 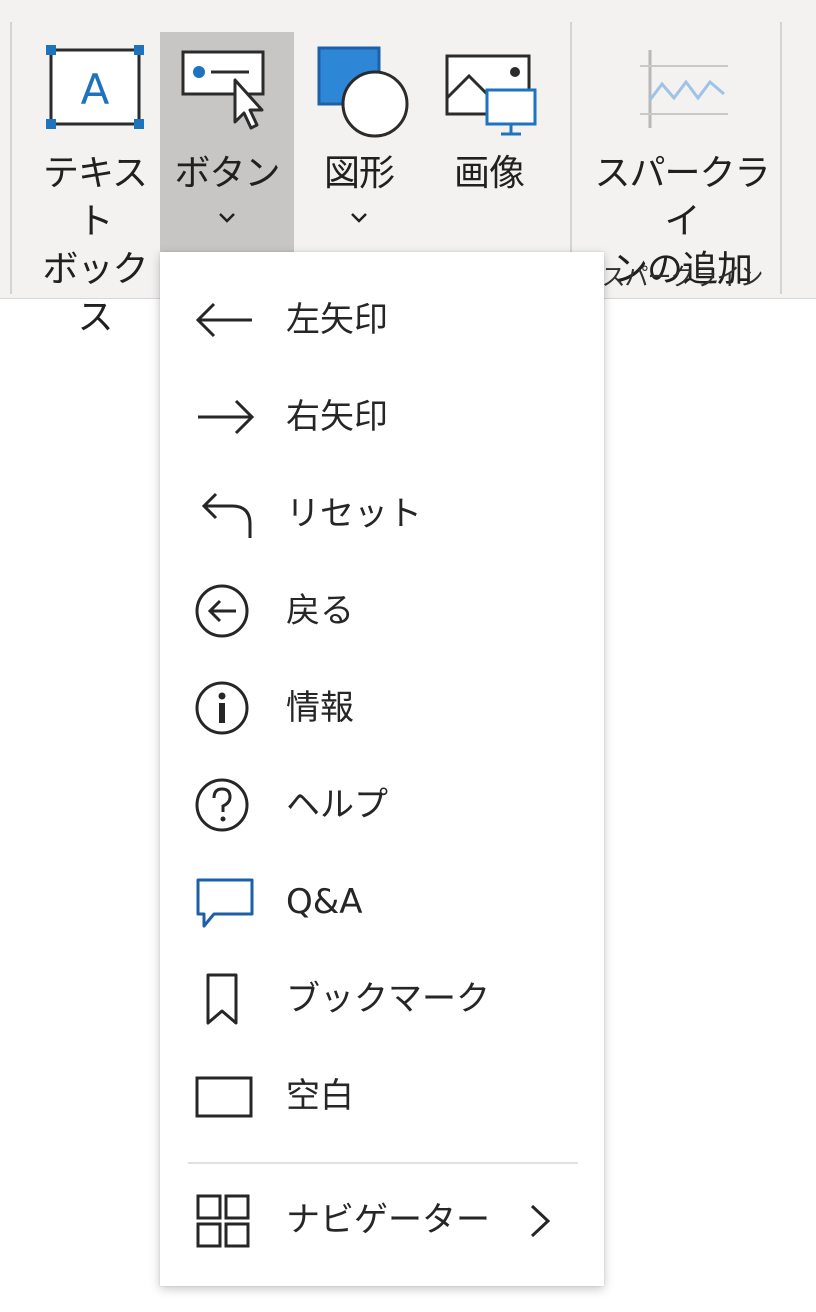 I want to click on back-circle-icon, so click(x=222, y=611).